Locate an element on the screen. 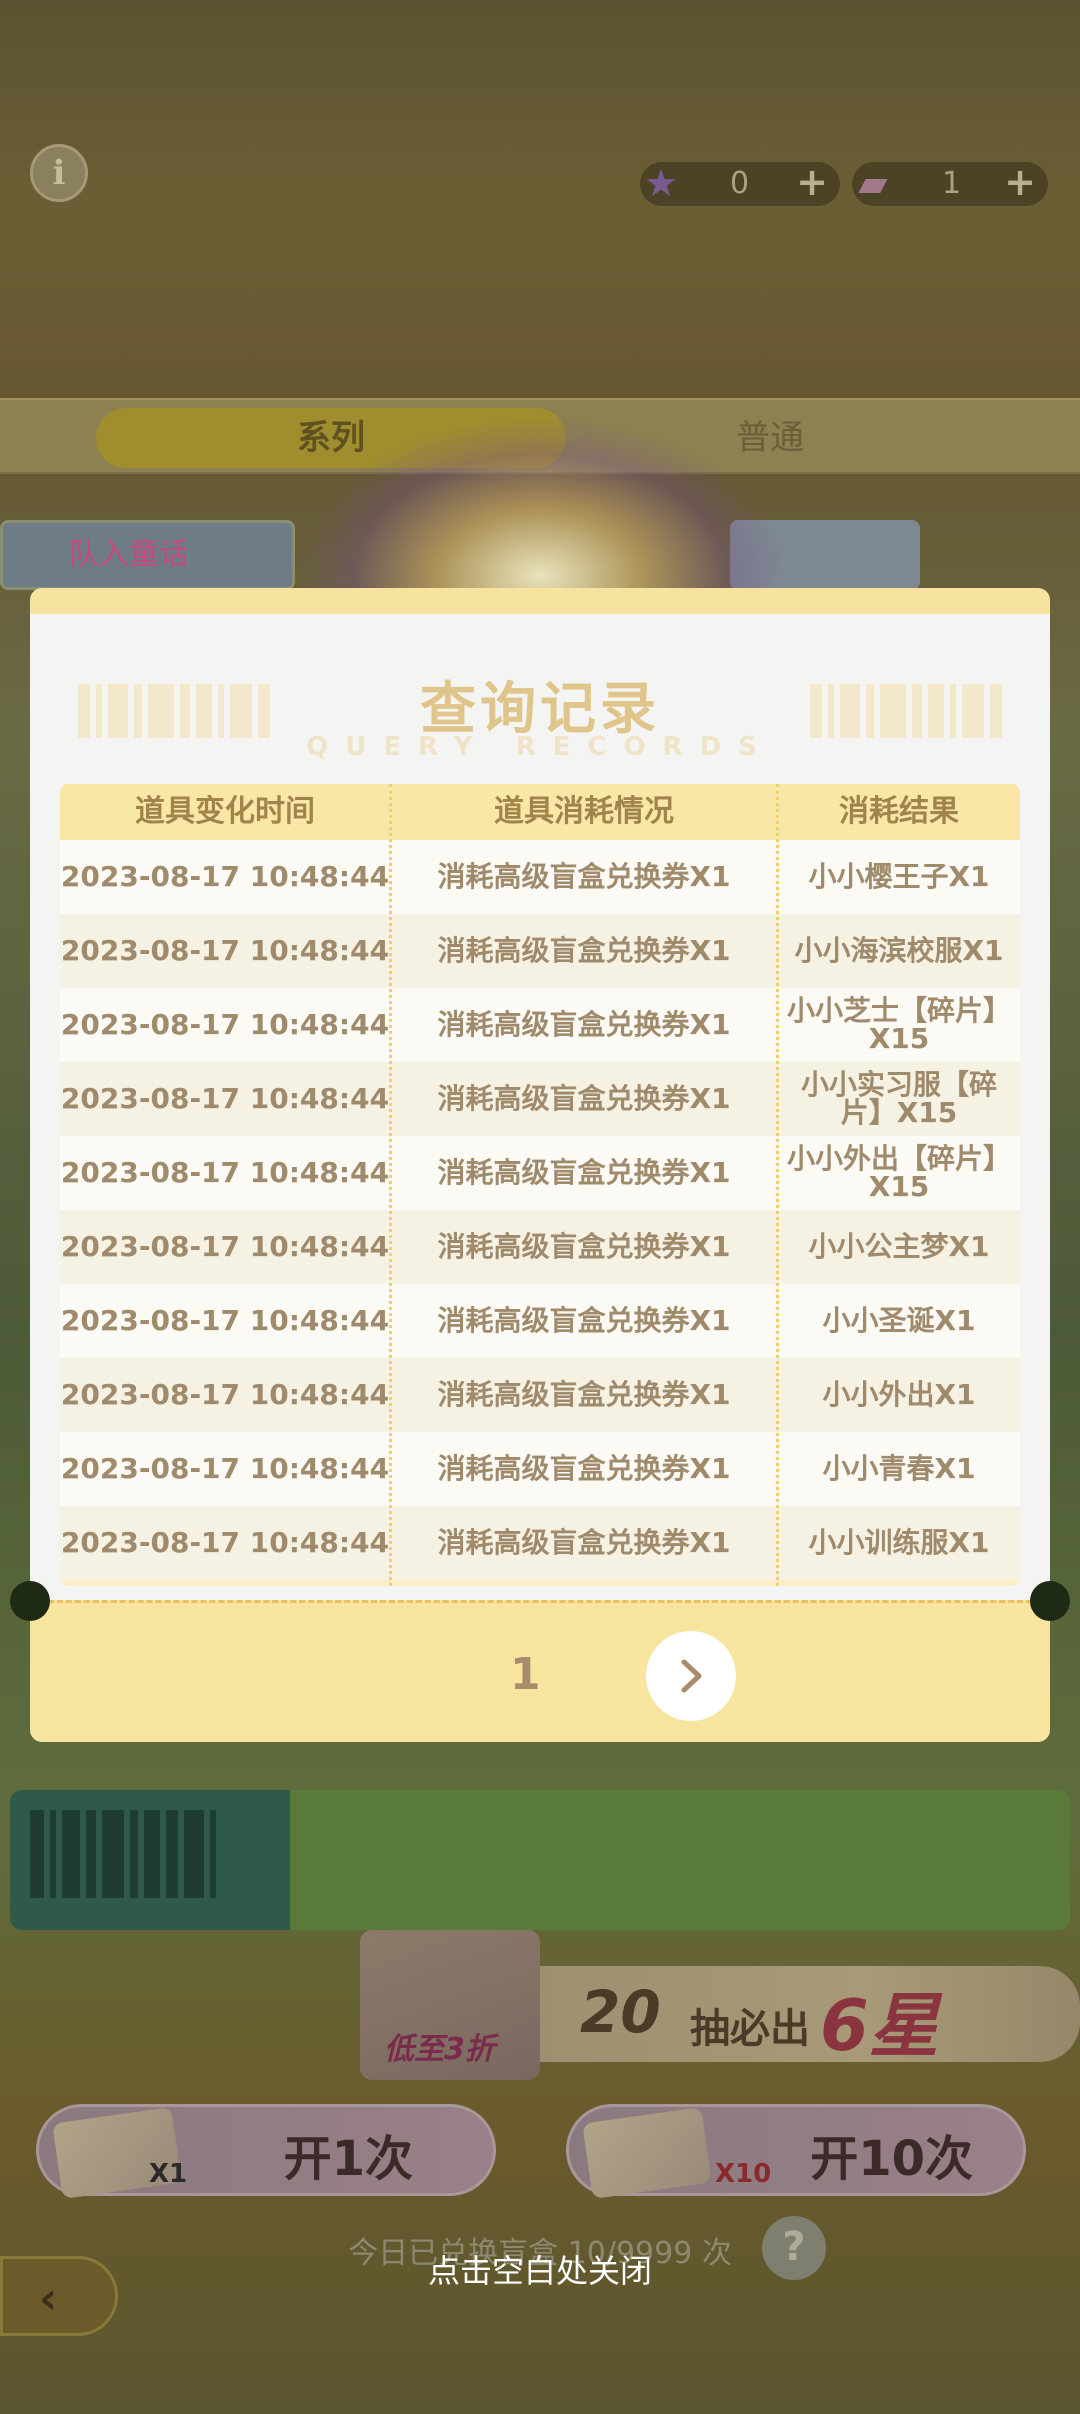  chevron-right-icon is located at coordinates (691, 1676).